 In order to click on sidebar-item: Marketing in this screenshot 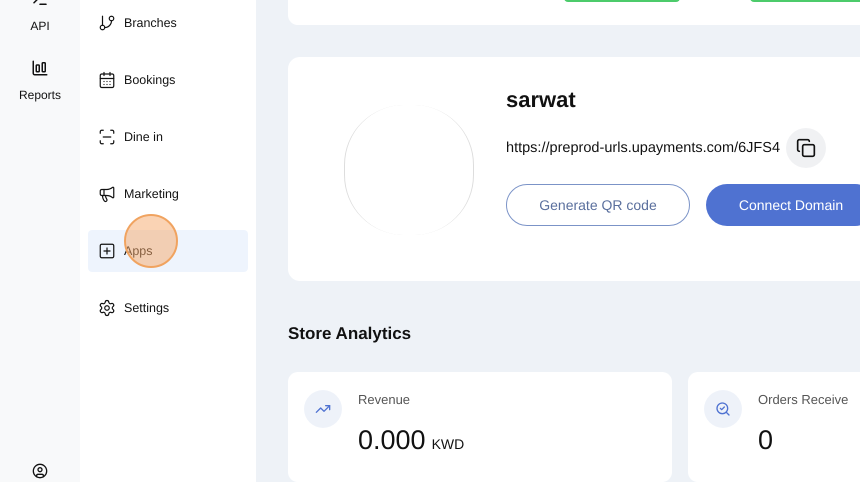, I will do `click(168, 194)`.